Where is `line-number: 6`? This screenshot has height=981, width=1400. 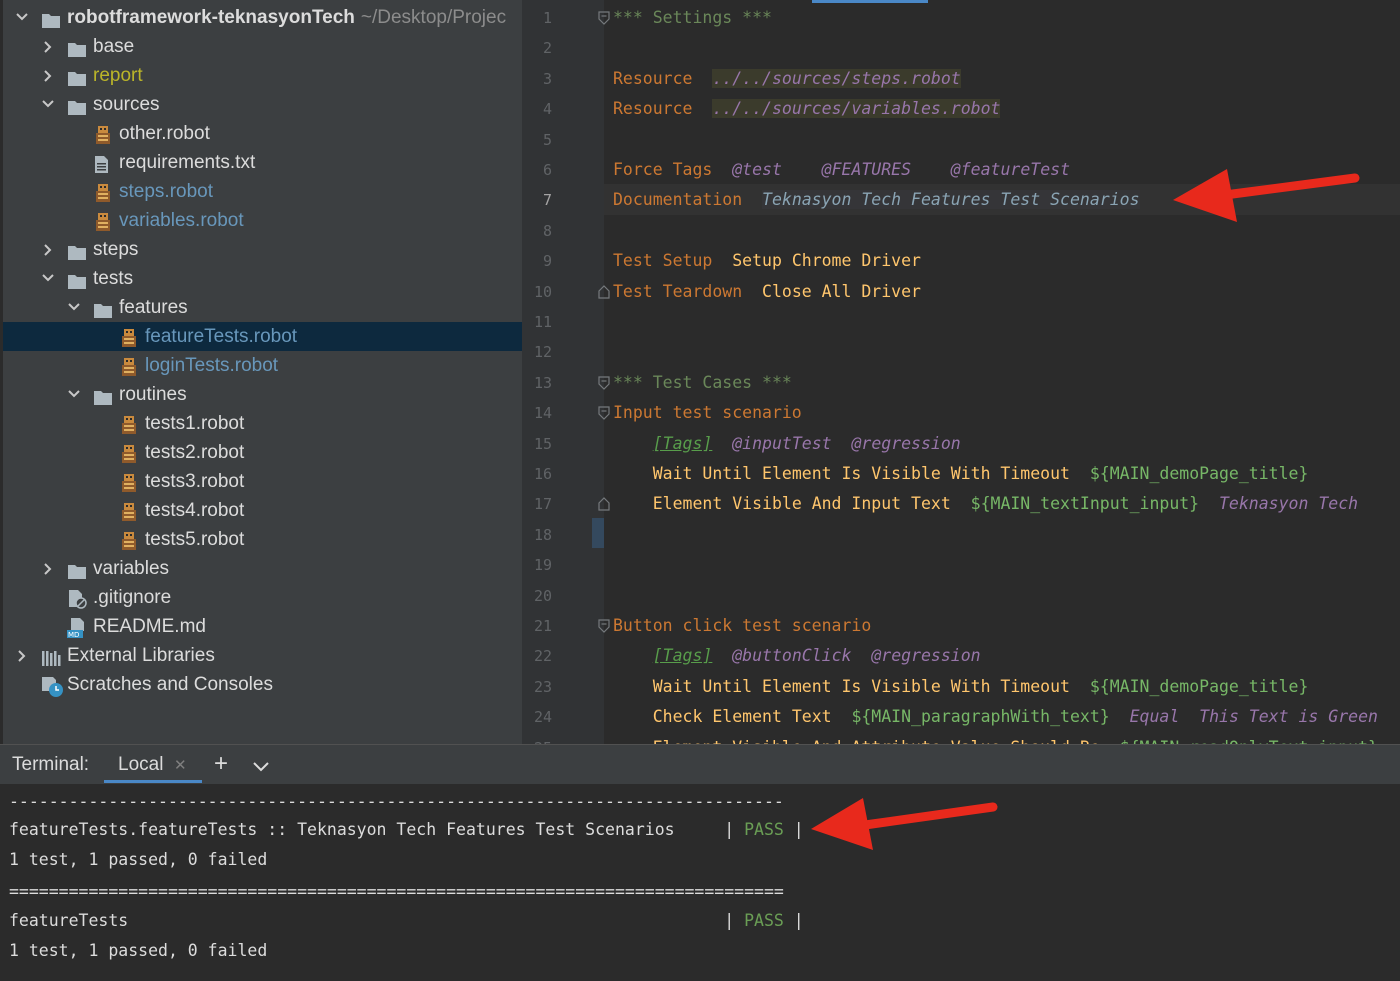
line-number: 6 is located at coordinates (547, 170).